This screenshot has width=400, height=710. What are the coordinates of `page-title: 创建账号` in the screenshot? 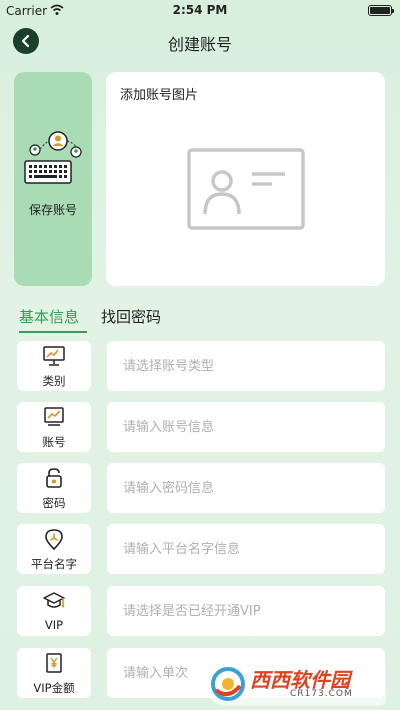 It's located at (199, 44).